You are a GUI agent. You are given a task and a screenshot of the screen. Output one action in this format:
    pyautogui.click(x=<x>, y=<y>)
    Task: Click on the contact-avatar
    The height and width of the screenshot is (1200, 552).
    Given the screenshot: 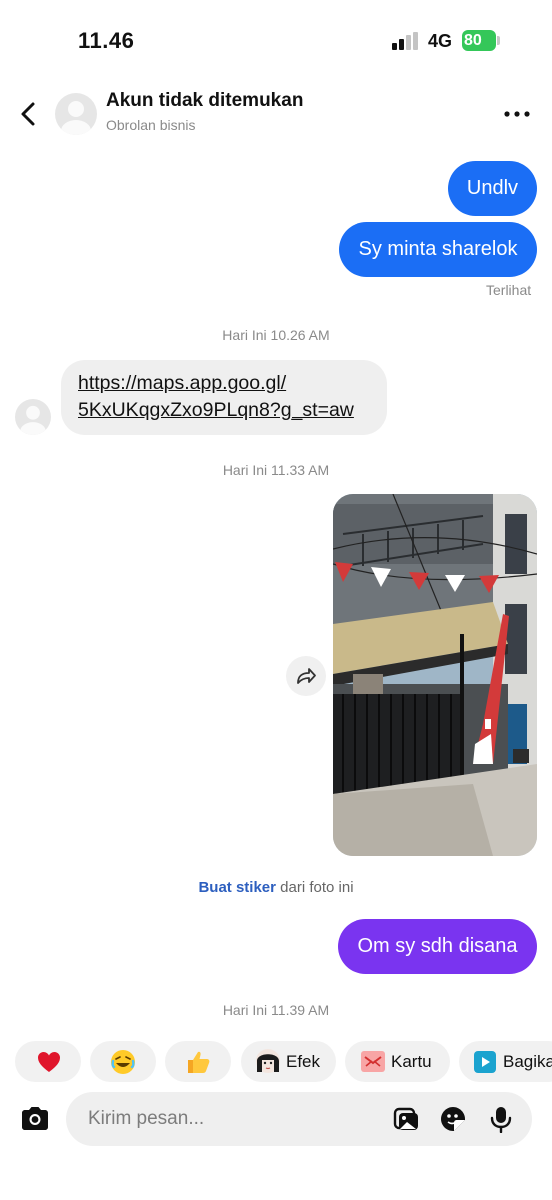 What is the action you would take?
    pyautogui.click(x=76, y=114)
    